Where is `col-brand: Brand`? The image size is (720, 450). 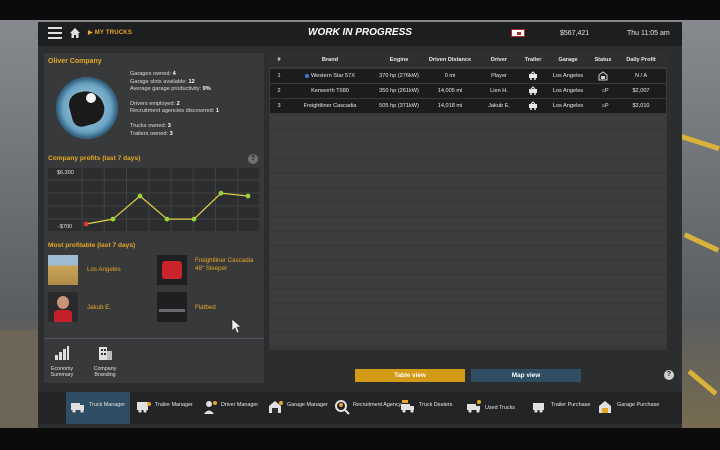
col-brand: Brand is located at coordinates (330, 60).